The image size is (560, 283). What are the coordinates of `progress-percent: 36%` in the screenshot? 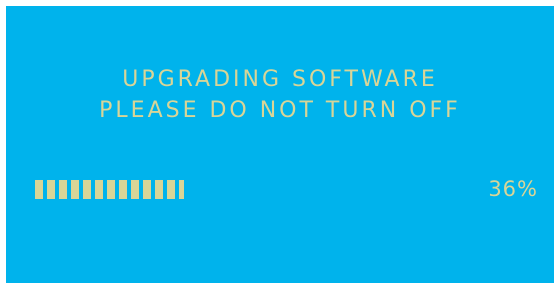 It's located at (513, 189).